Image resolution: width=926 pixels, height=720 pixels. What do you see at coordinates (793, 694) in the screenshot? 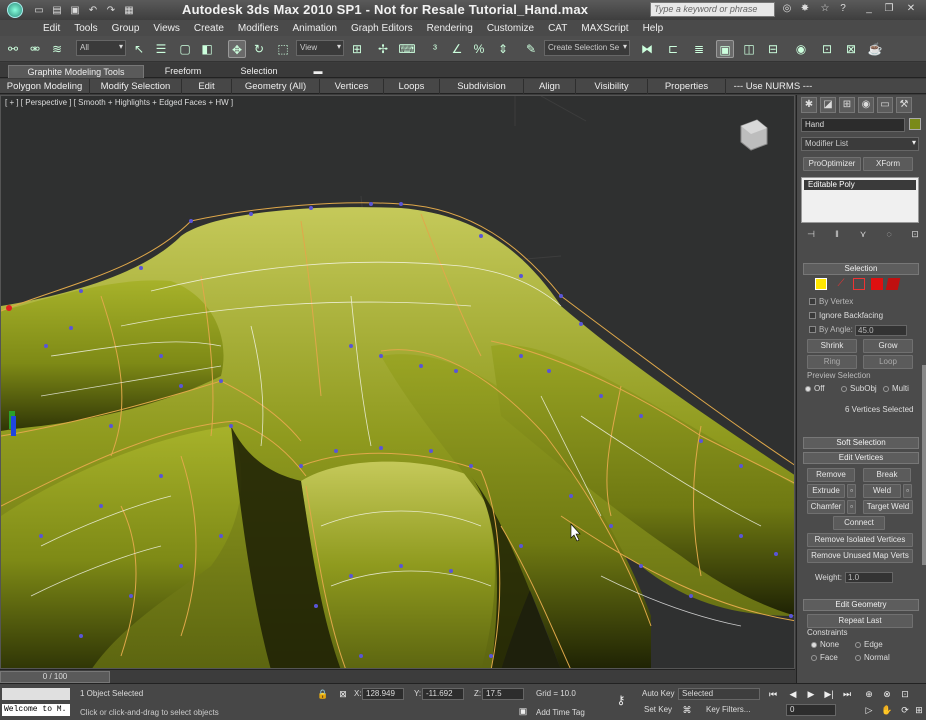
I see `previous-frame-icon: ◀` at bounding box center [793, 694].